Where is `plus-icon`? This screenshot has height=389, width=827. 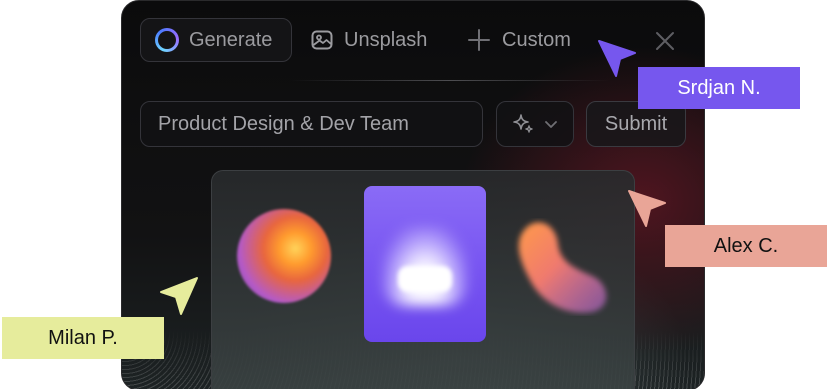 plus-icon is located at coordinates (479, 40).